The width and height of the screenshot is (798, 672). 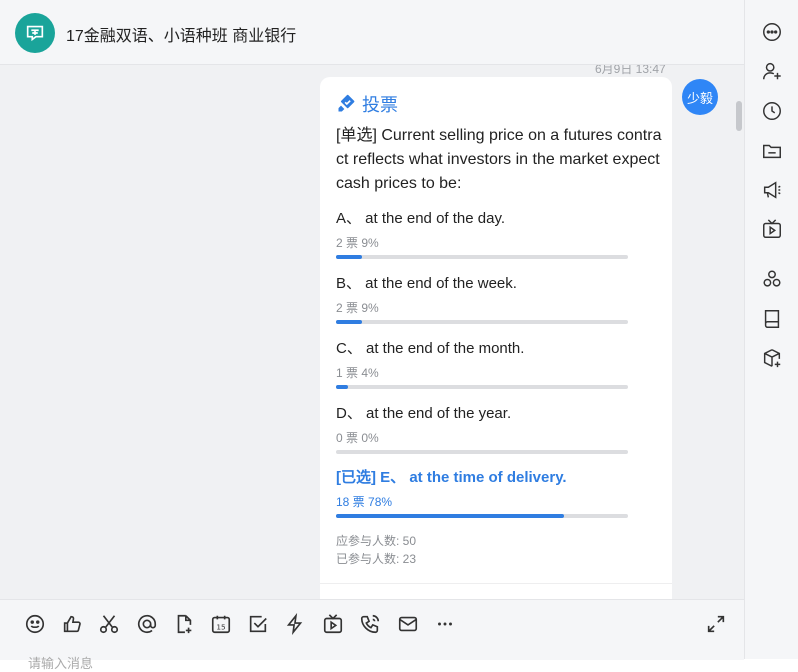 What do you see at coordinates (420, 218) in the screenshot?
I see `option-text: A、 at the end of the day.` at bounding box center [420, 218].